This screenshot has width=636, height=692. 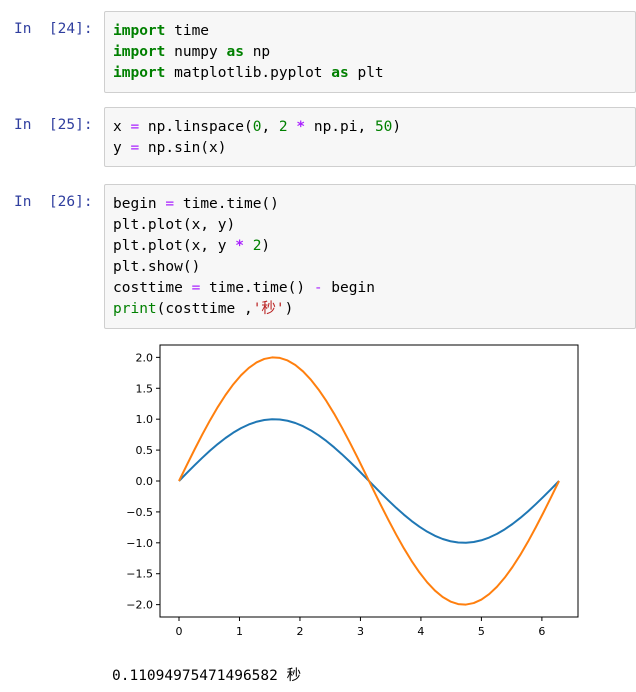 I want to click on code-line: costtime = time.time() - begin, so click(x=370, y=288).